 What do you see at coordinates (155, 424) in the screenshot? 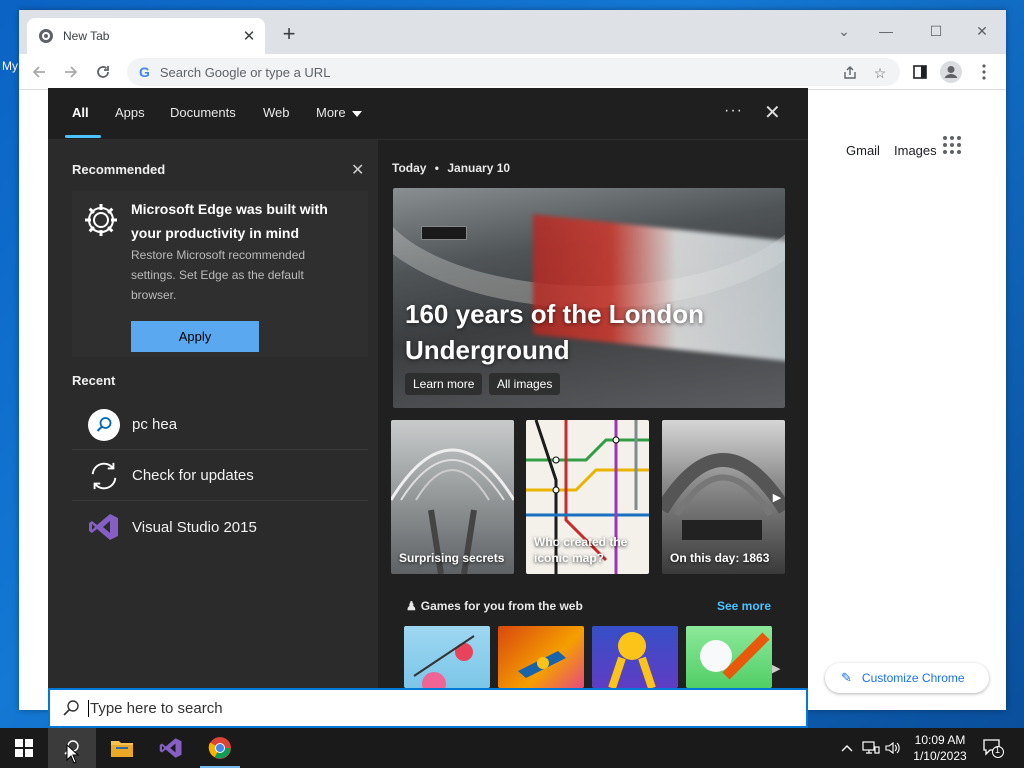
I see `recent-item-label: pc hea` at bounding box center [155, 424].